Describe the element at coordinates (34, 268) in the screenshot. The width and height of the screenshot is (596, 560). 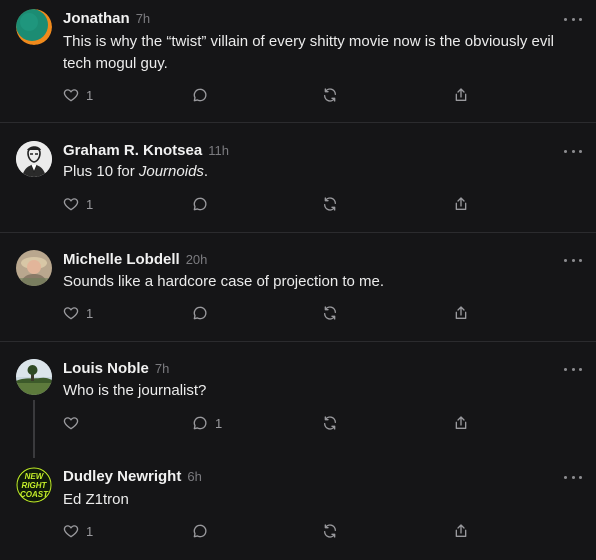
I see `avatar-michelle` at that location.